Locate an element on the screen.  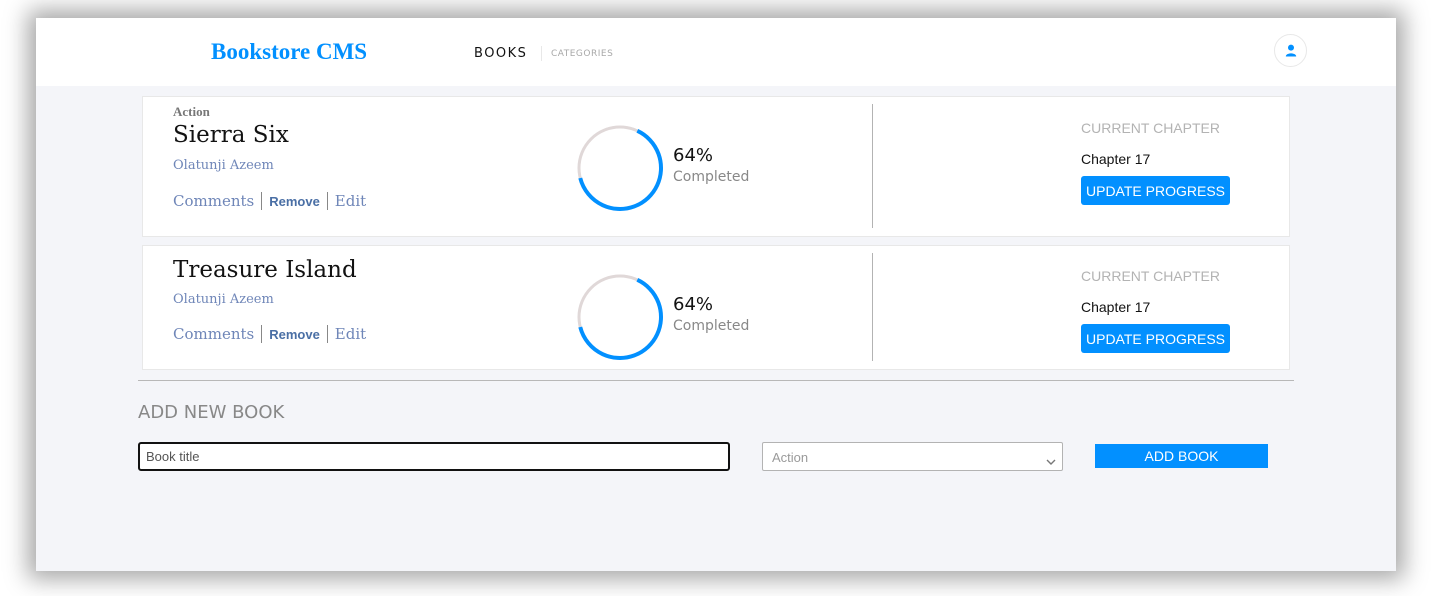
section-divider is located at coordinates (716, 380).